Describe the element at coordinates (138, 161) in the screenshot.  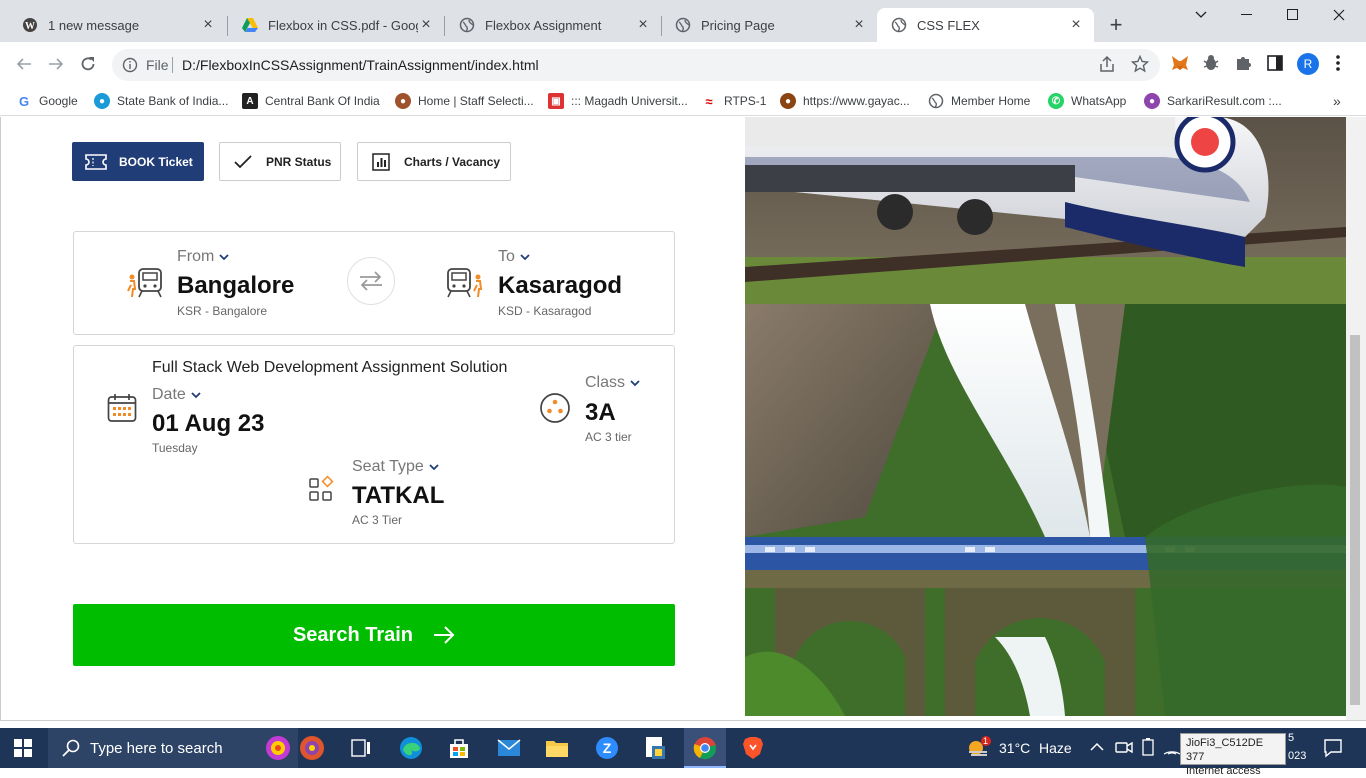
I see `book-ticket-tab: BOOK Ticket` at that location.